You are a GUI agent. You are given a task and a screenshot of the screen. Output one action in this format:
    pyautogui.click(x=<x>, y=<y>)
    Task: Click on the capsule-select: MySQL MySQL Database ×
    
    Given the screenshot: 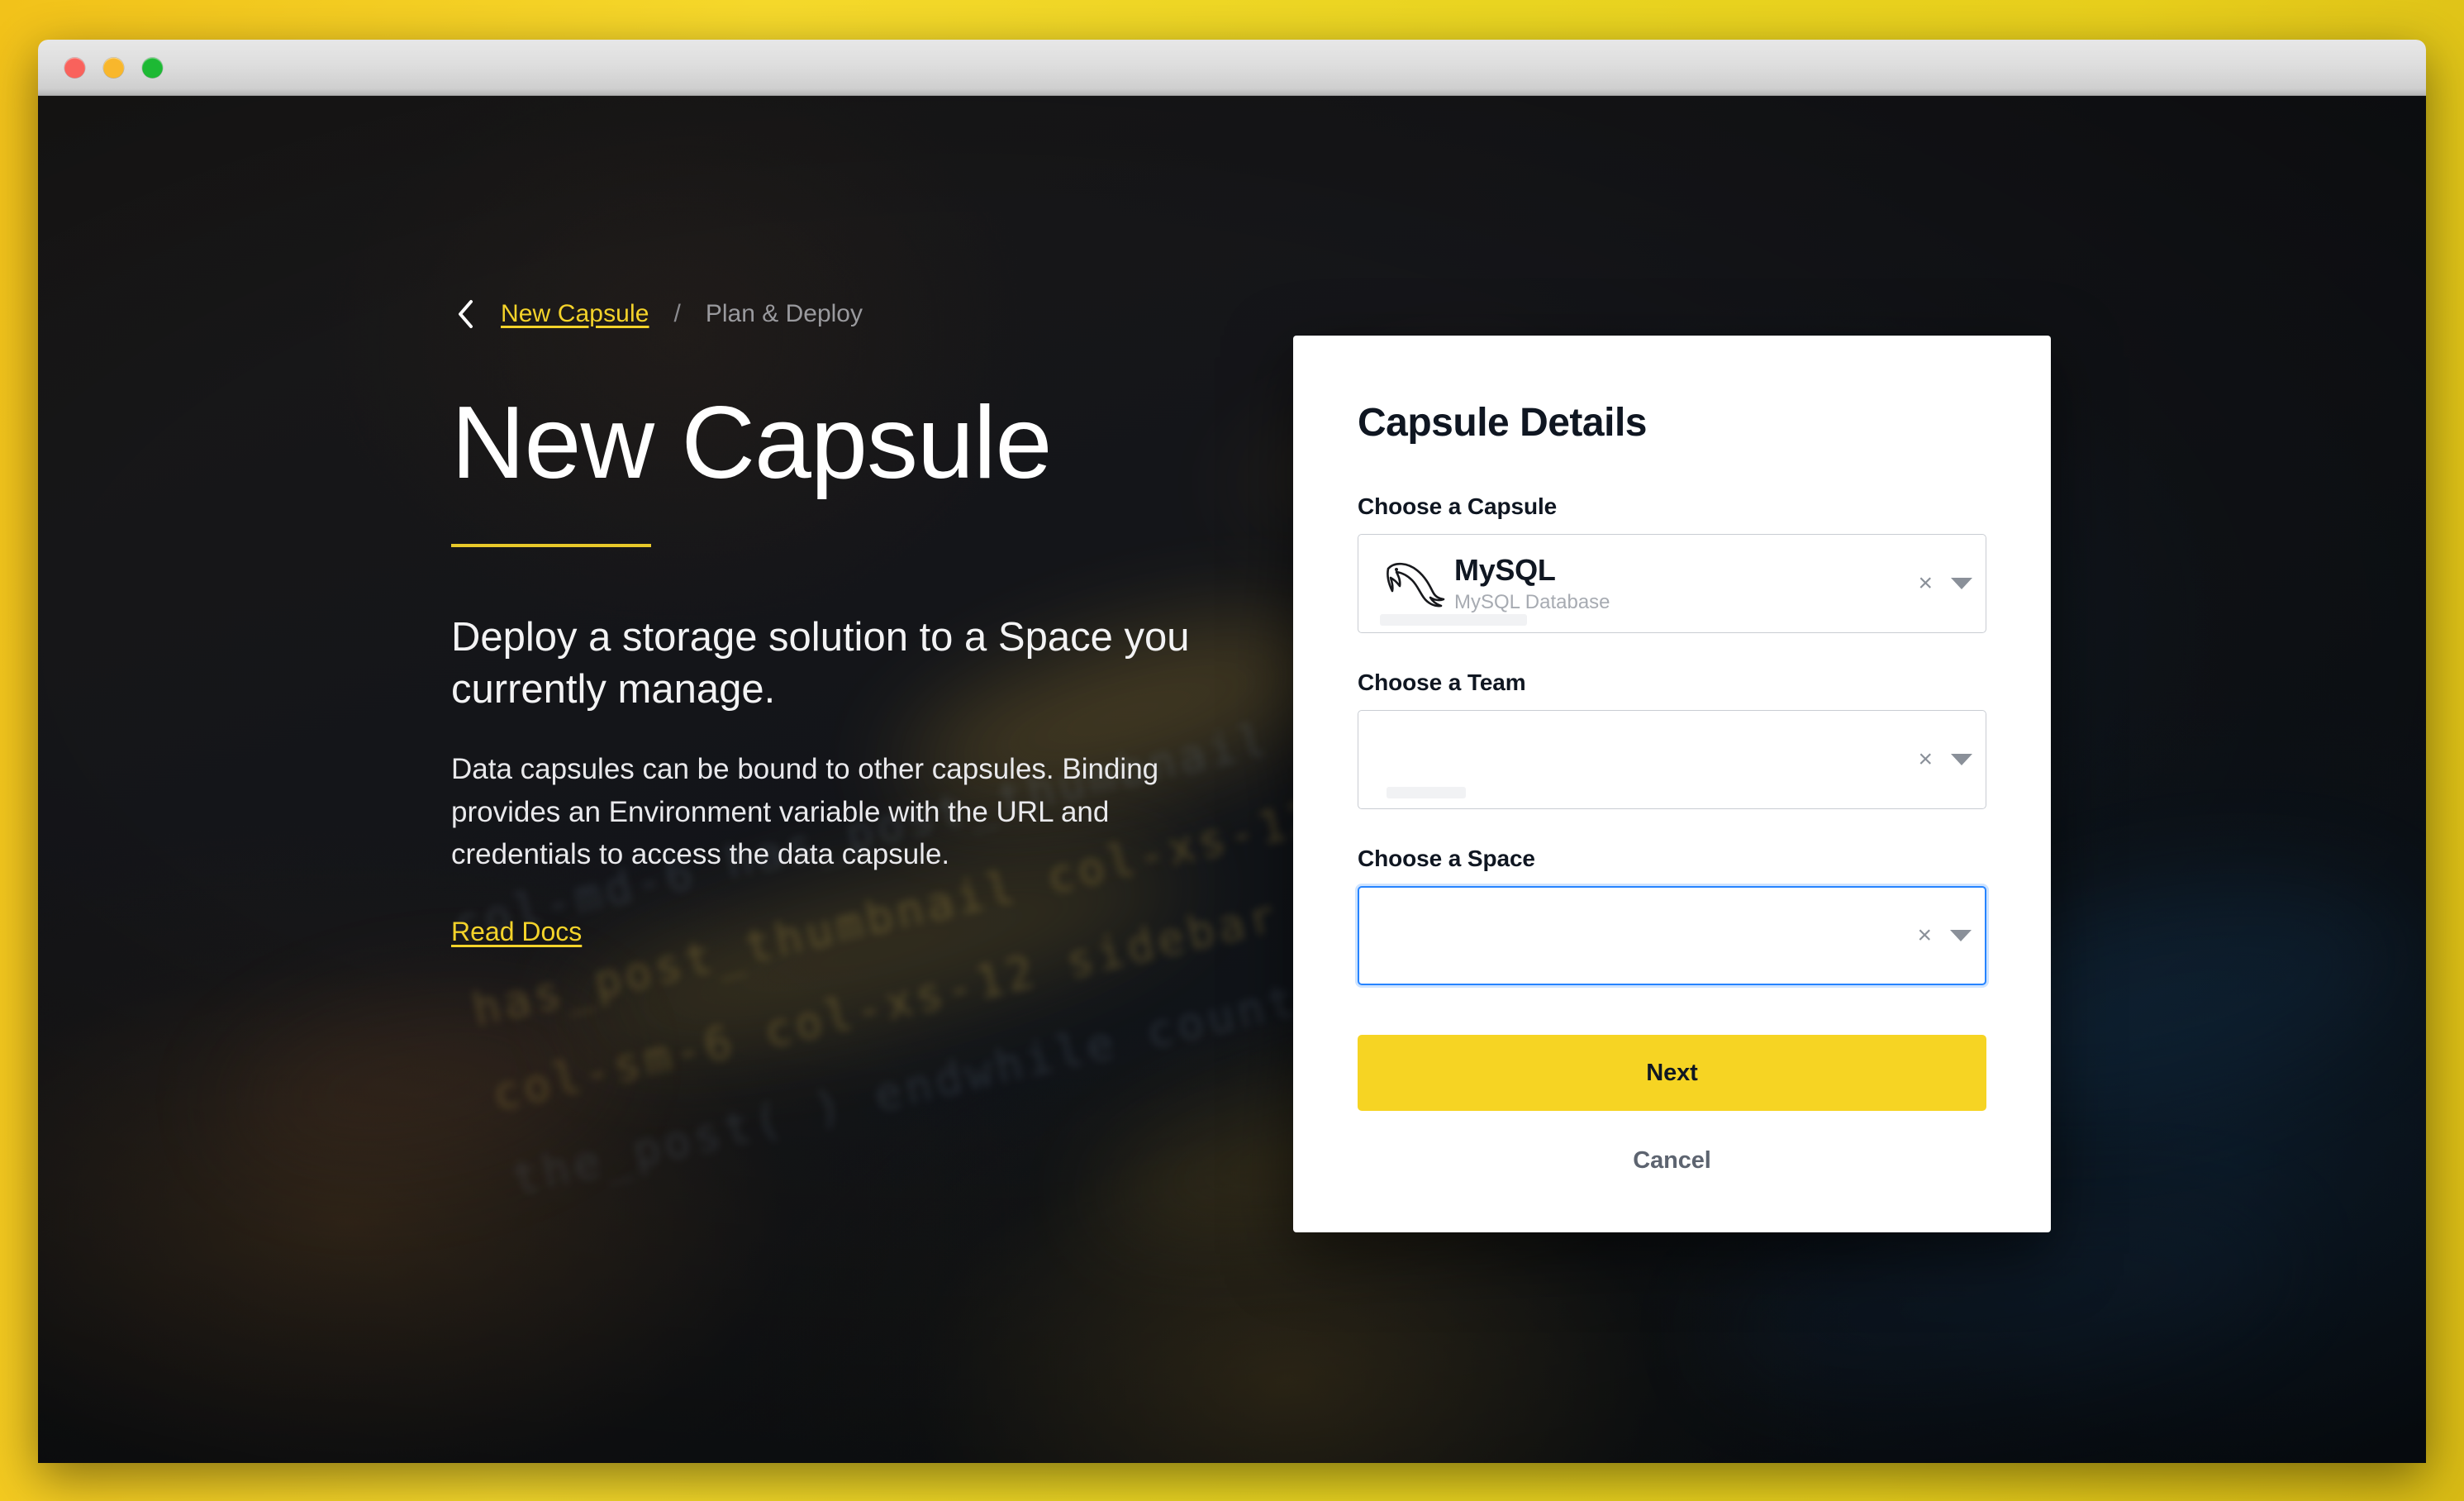 What is the action you would take?
    pyautogui.click(x=1672, y=583)
    